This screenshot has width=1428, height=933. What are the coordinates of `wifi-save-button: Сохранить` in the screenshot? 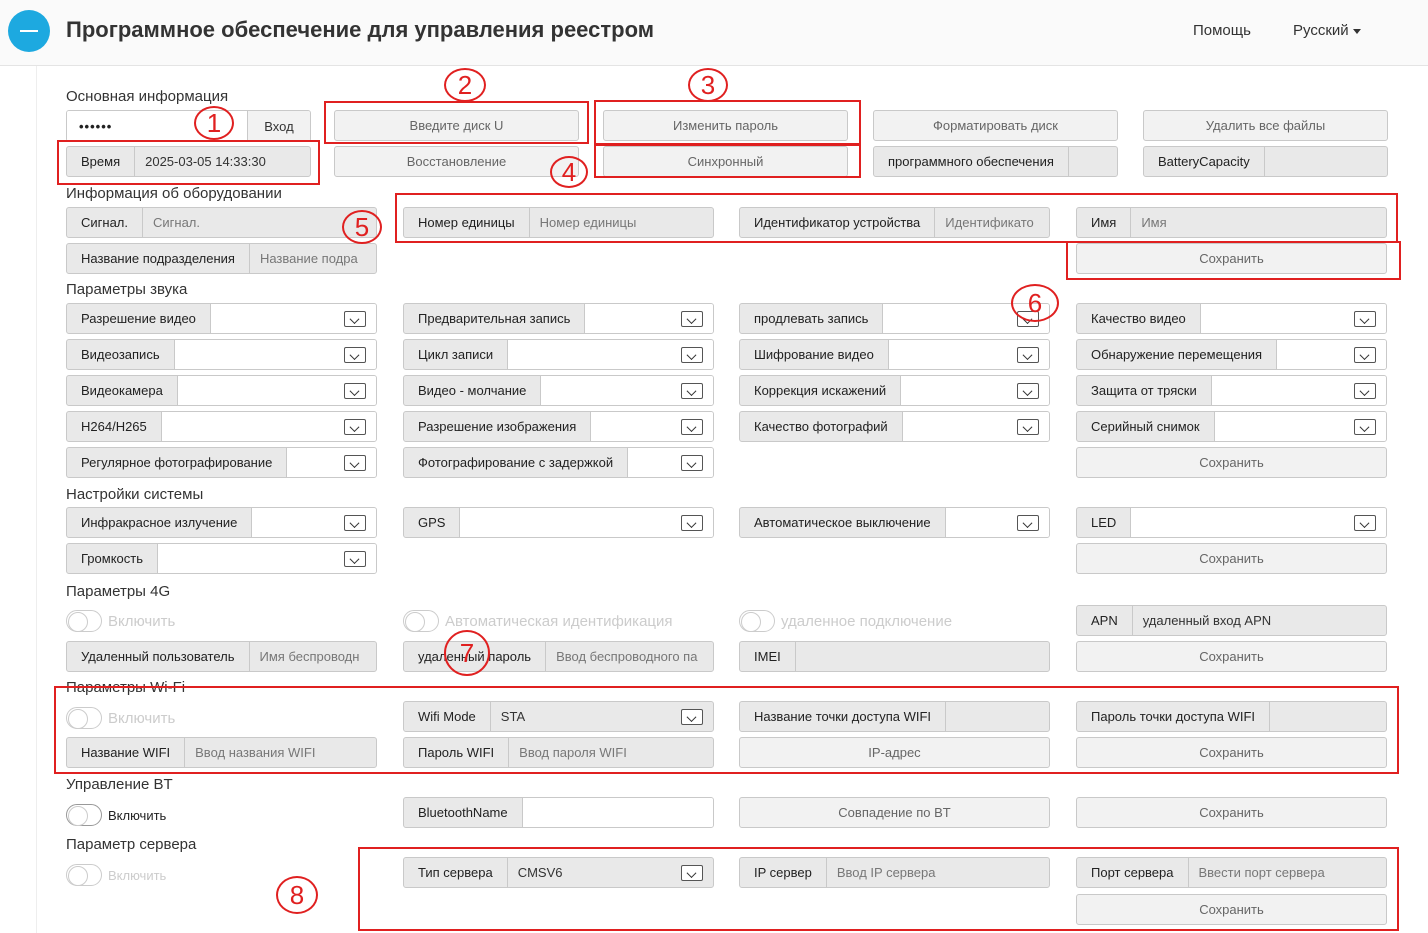 It's located at (1231, 752).